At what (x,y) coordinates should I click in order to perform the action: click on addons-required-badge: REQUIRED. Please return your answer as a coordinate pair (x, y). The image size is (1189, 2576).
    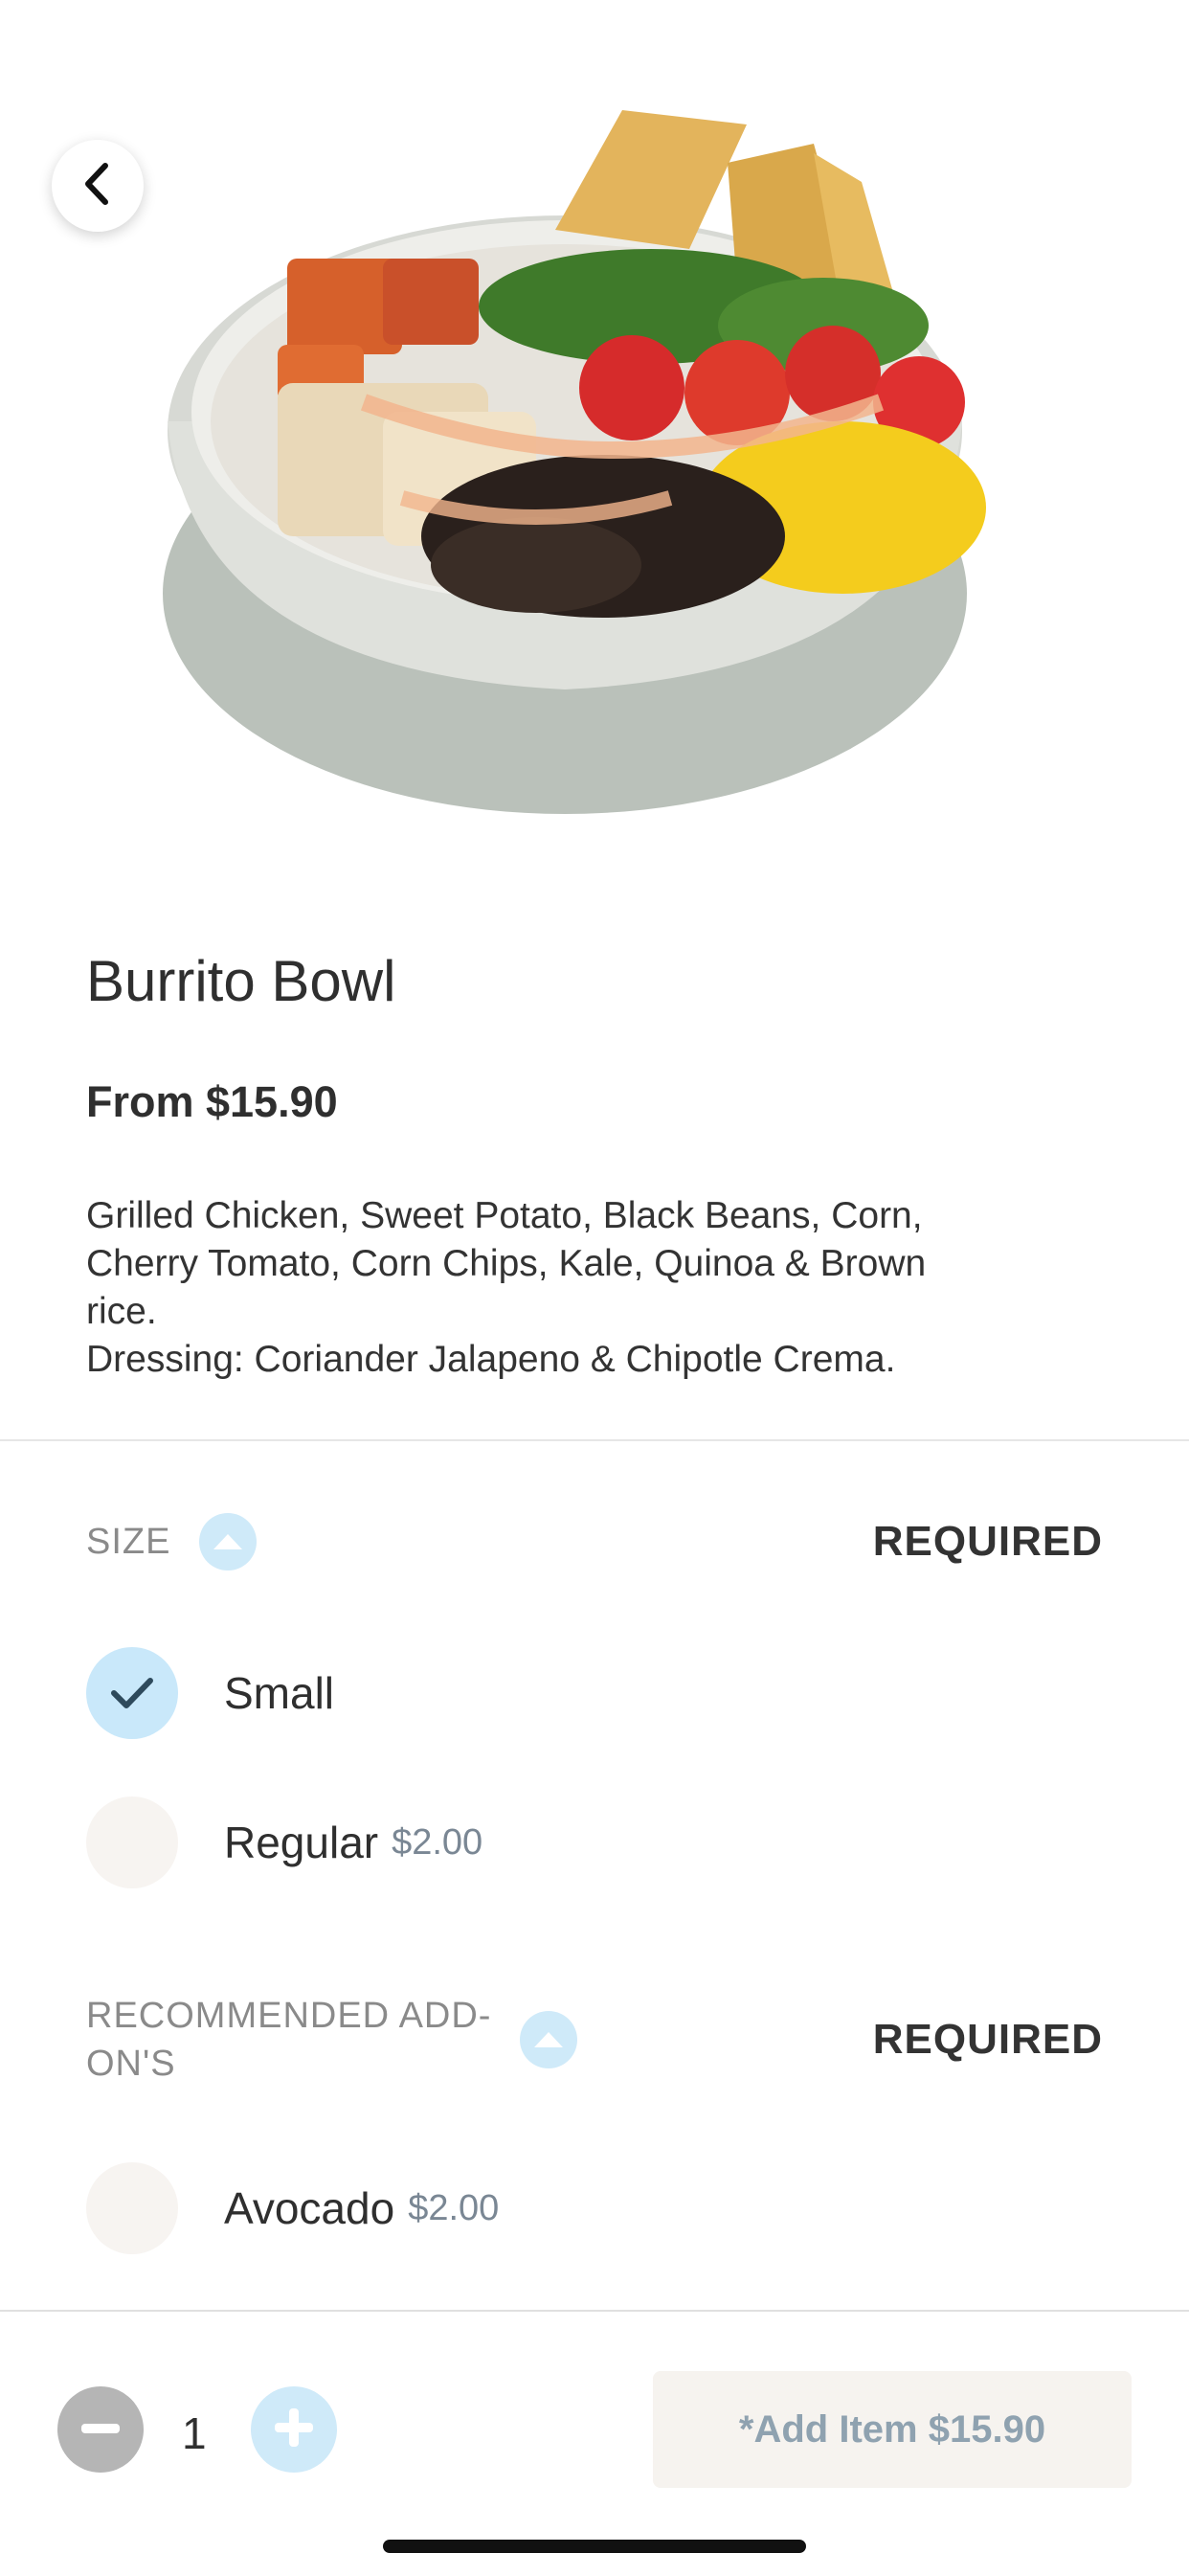
    Looking at the image, I should click on (987, 2040).